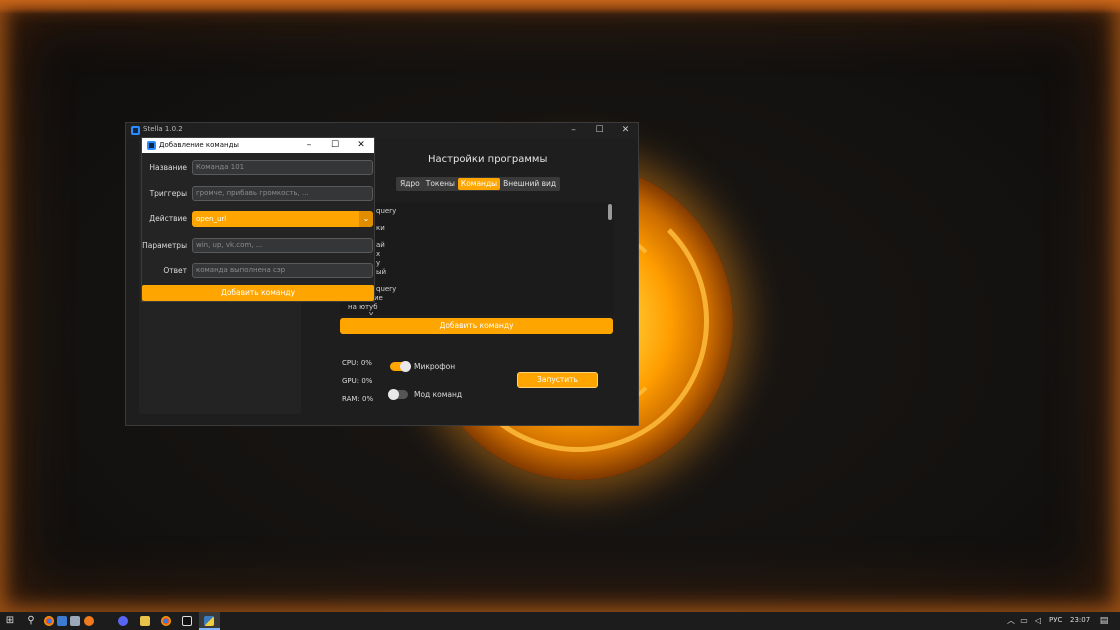  I want to click on action-value: open_url, so click(211, 219).